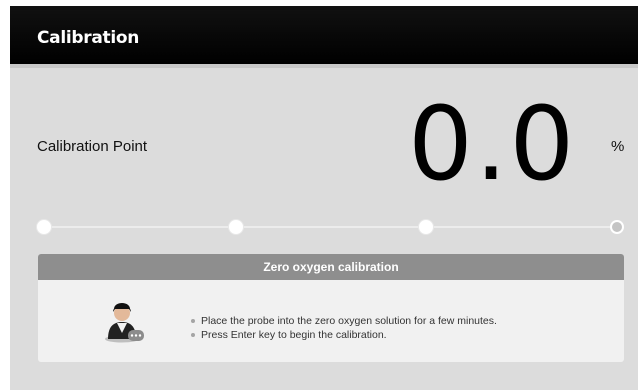 The height and width of the screenshot is (390, 640). What do you see at coordinates (92, 146) in the screenshot?
I see `calibration-point-label: Calibration Point` at bounding box center [92, 146].